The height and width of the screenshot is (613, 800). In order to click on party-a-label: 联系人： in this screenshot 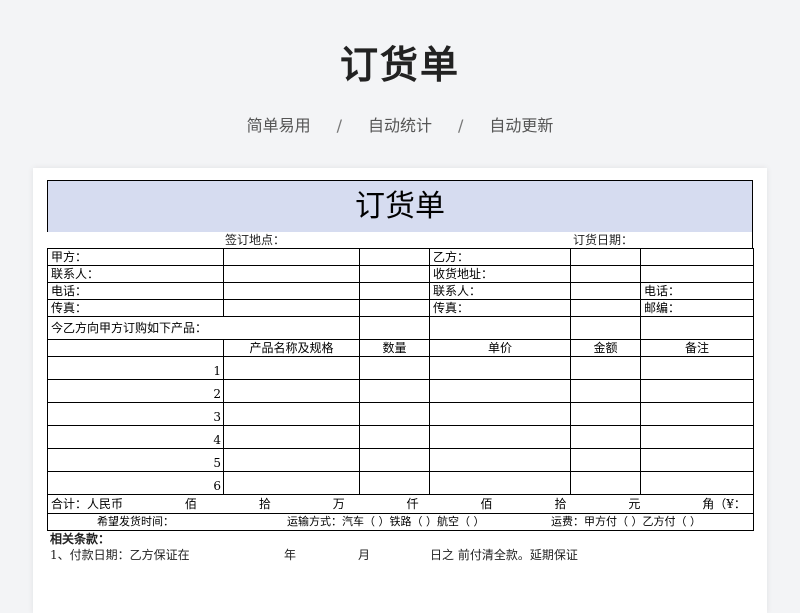, I will do `click(135, 274)`.